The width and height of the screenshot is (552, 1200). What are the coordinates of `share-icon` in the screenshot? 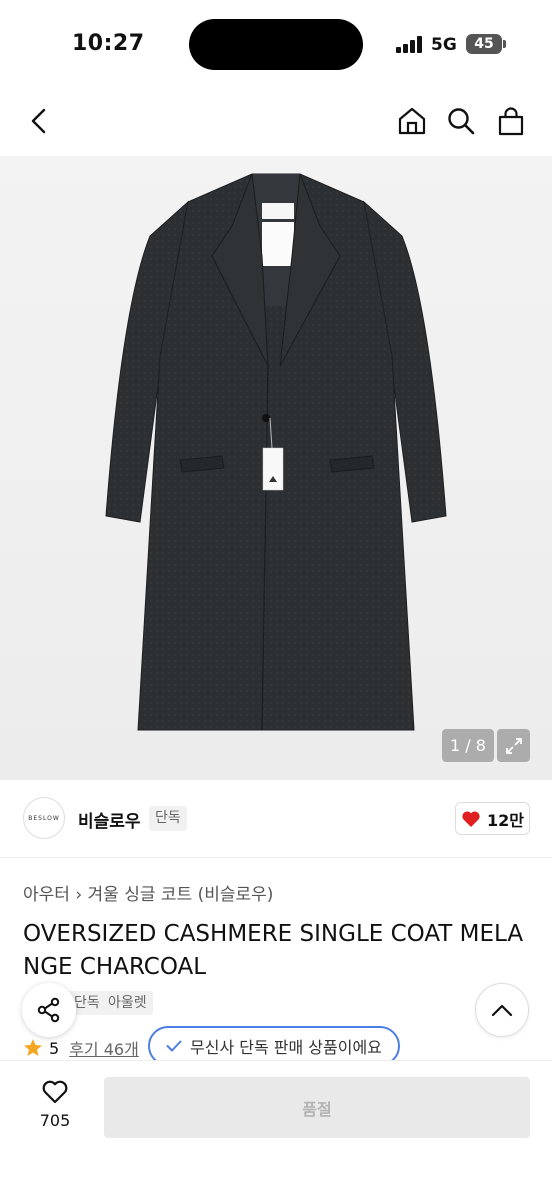 It's located at (48, 1010).